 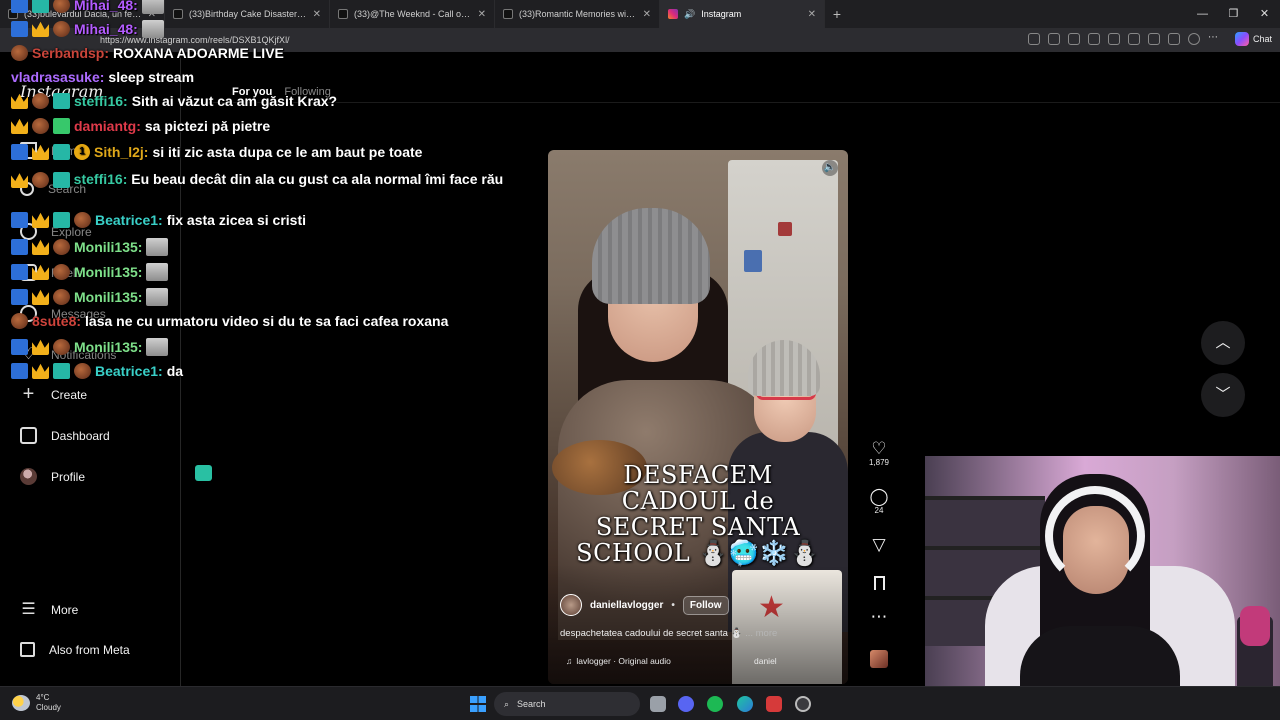 What do you see at coordinates (571, 605) in the screenshot?
I see `author-avatar` at bounding box center [571, 605].